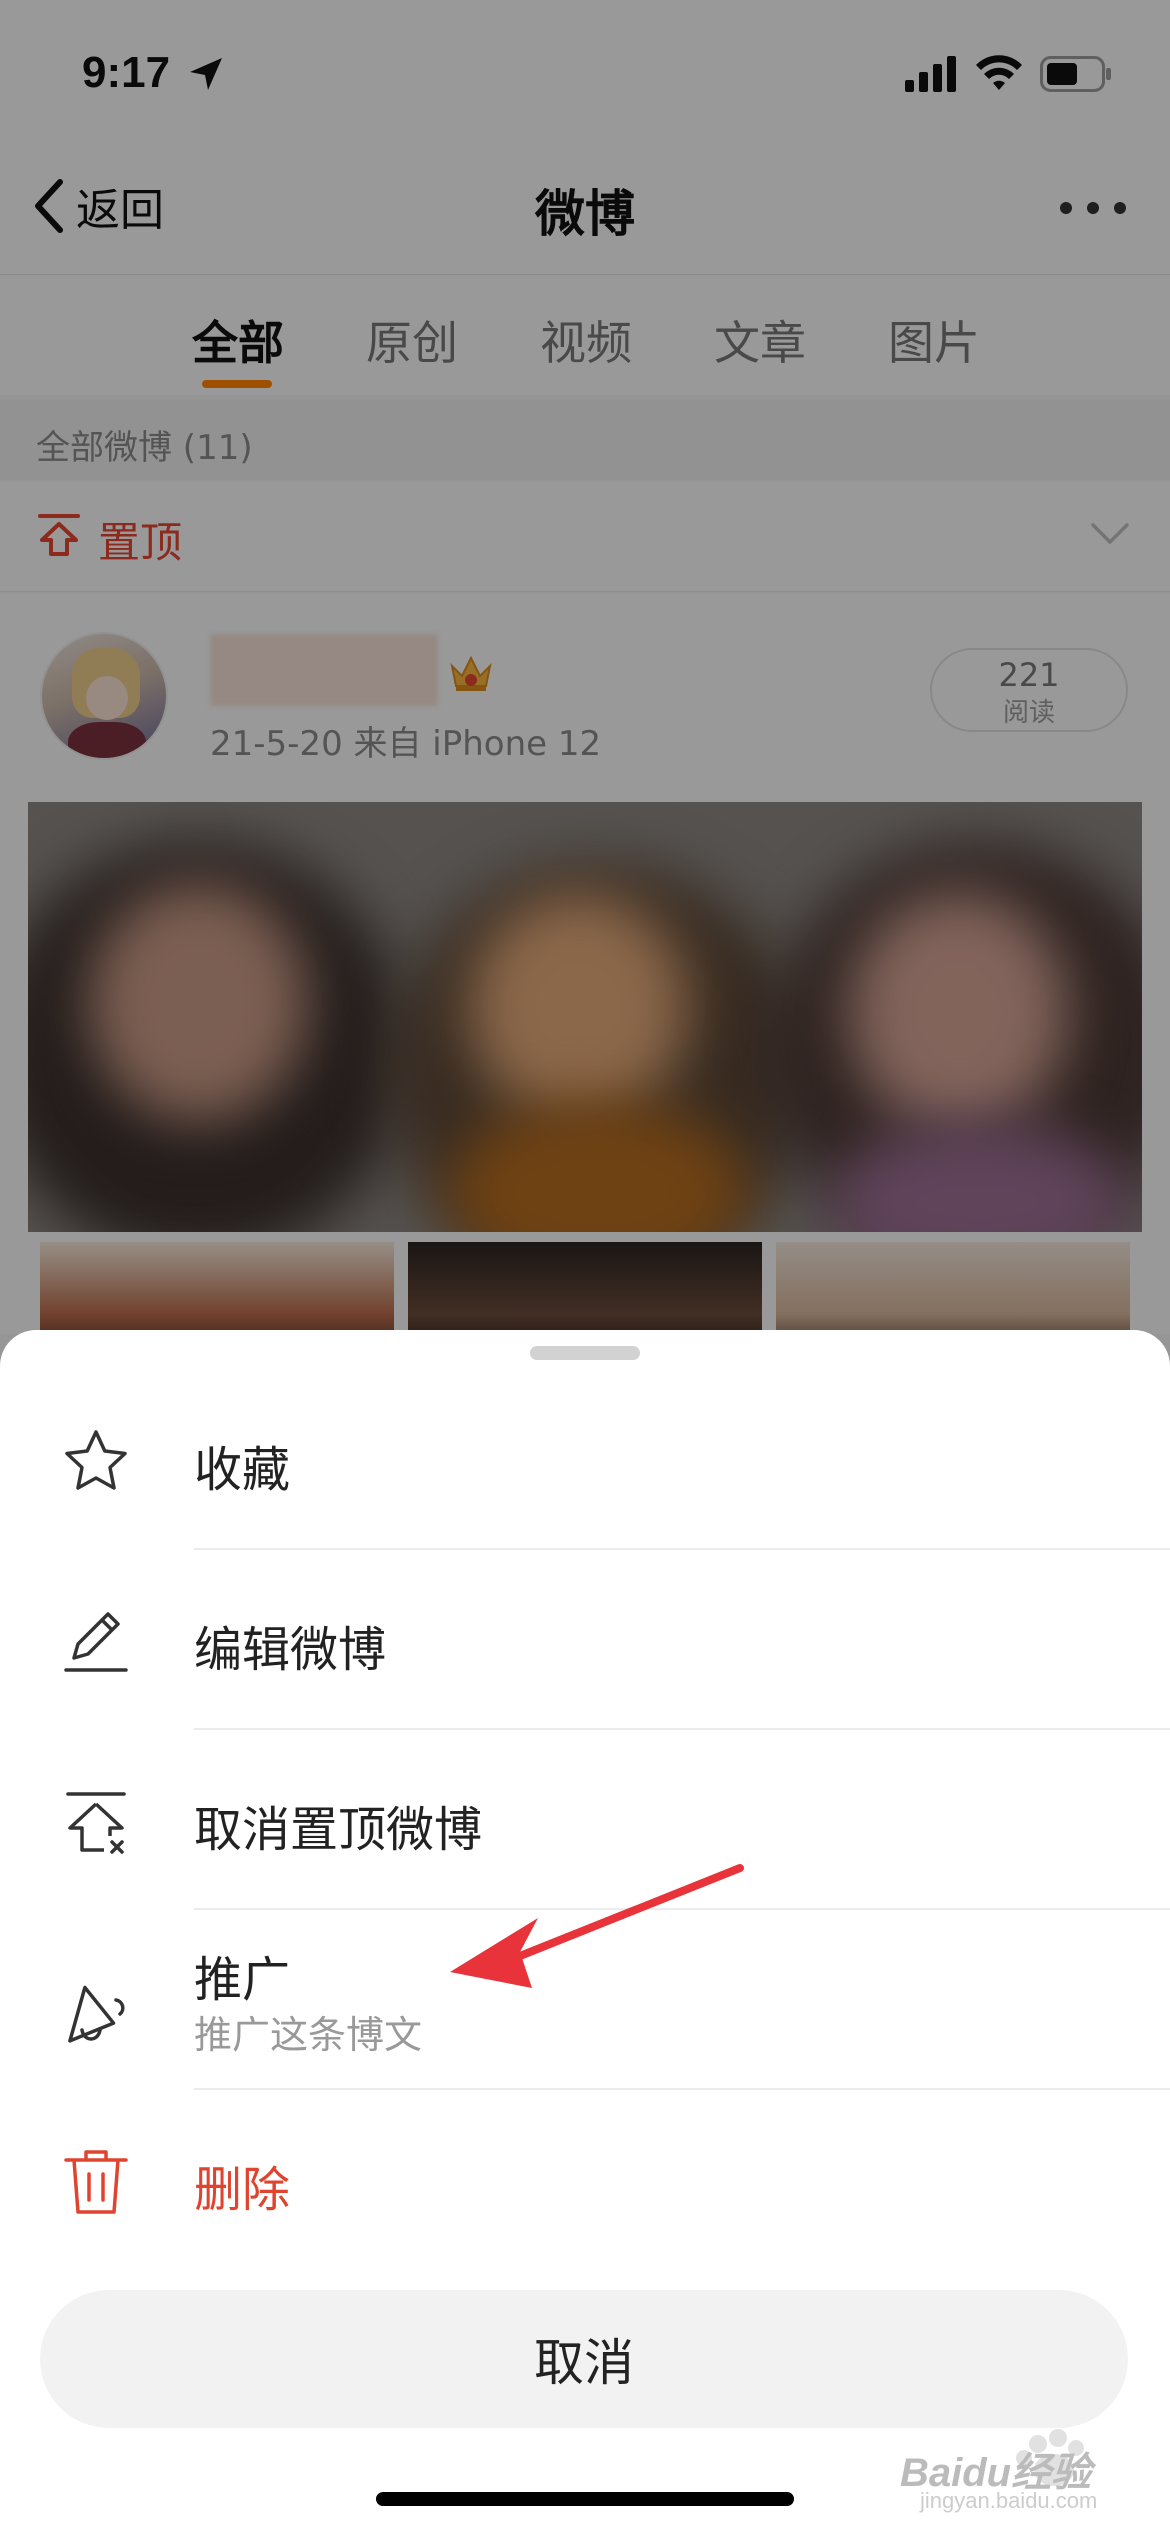 The image size is (1170, 2532). I want to click on cancel-button: 取消, so click(584, 2359).